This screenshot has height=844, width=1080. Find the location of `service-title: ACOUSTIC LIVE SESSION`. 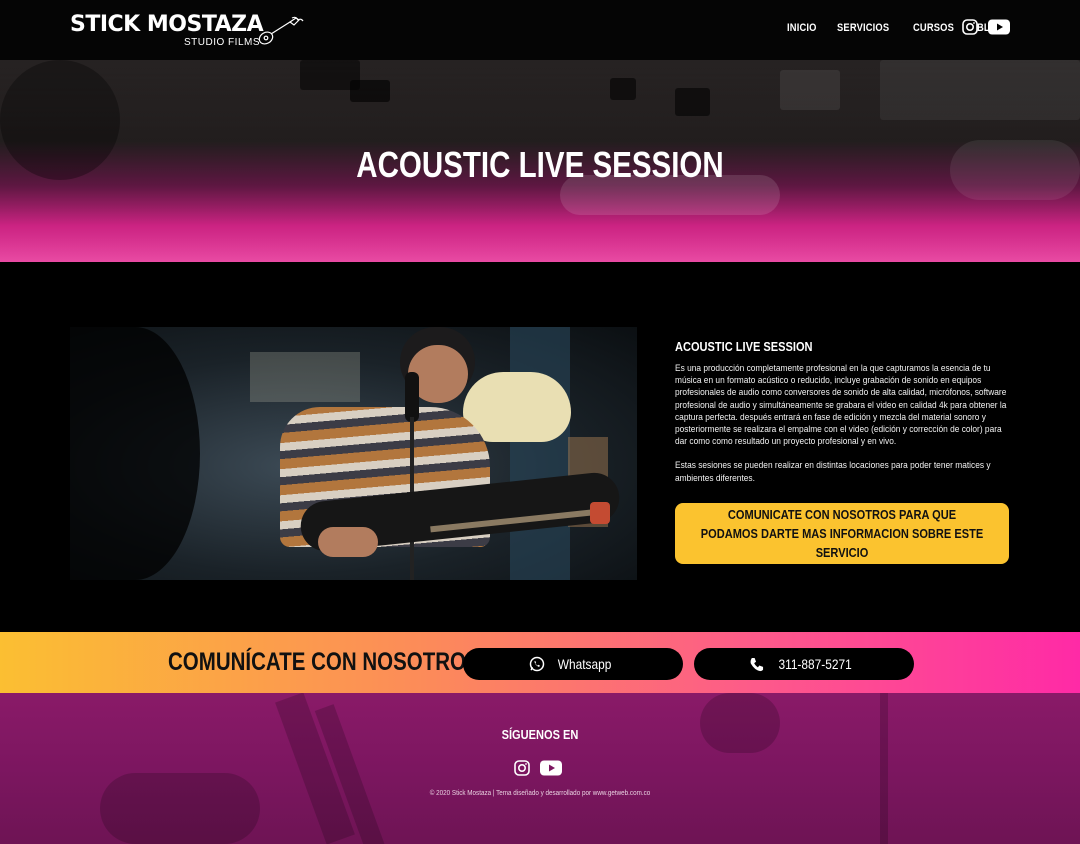

service-title: ACOUSTIC LIVE SESSION is located at coordinates (744, 346).